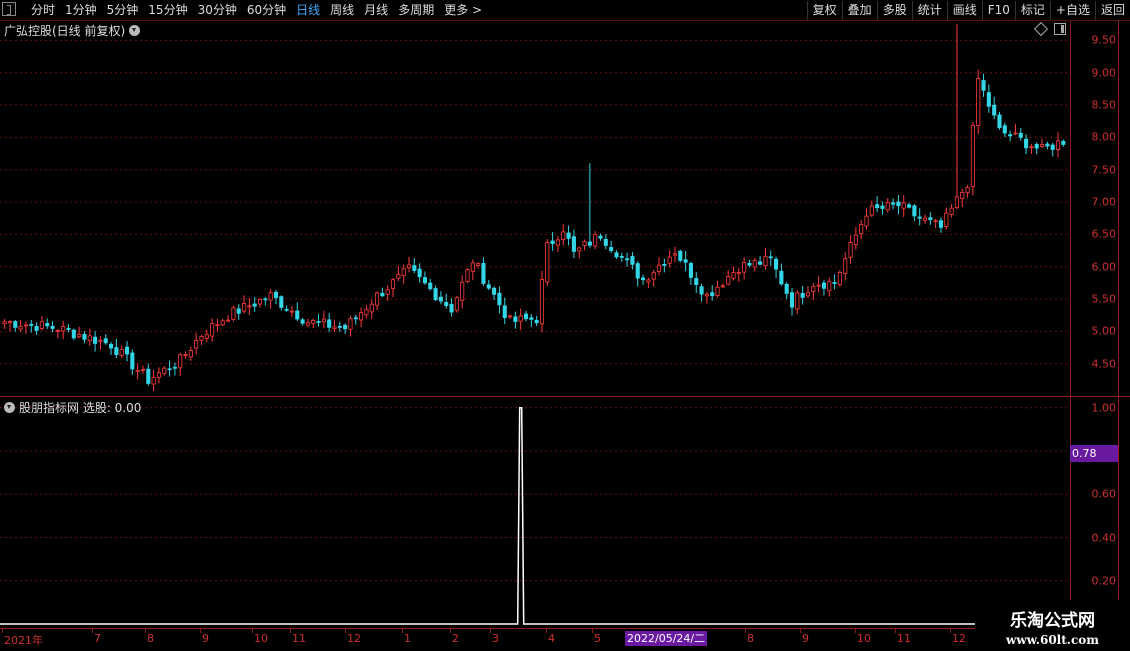  Describe the element at coordinates (342, 10) in the screenshot. I see `period-tab: 周线` at that location.